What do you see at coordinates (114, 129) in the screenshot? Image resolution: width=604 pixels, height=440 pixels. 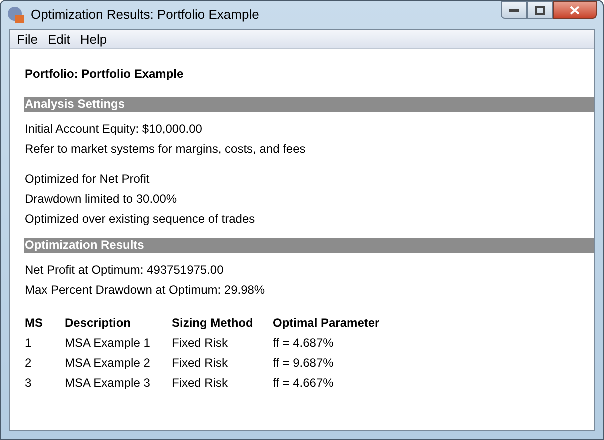 I see `info-line: Initial Account Equity: $10,000.00` at bounding box center [114, 129].